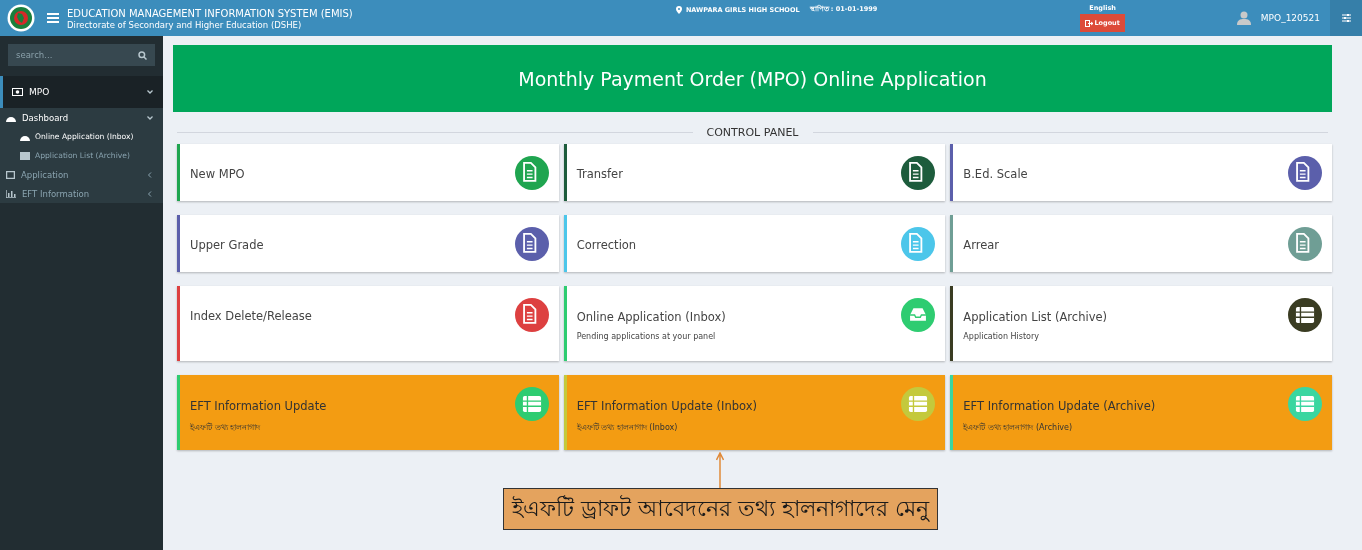  Describe the element at coordinates (217, 174) in the screenshot. I see `card-title: New MPO` at that location.